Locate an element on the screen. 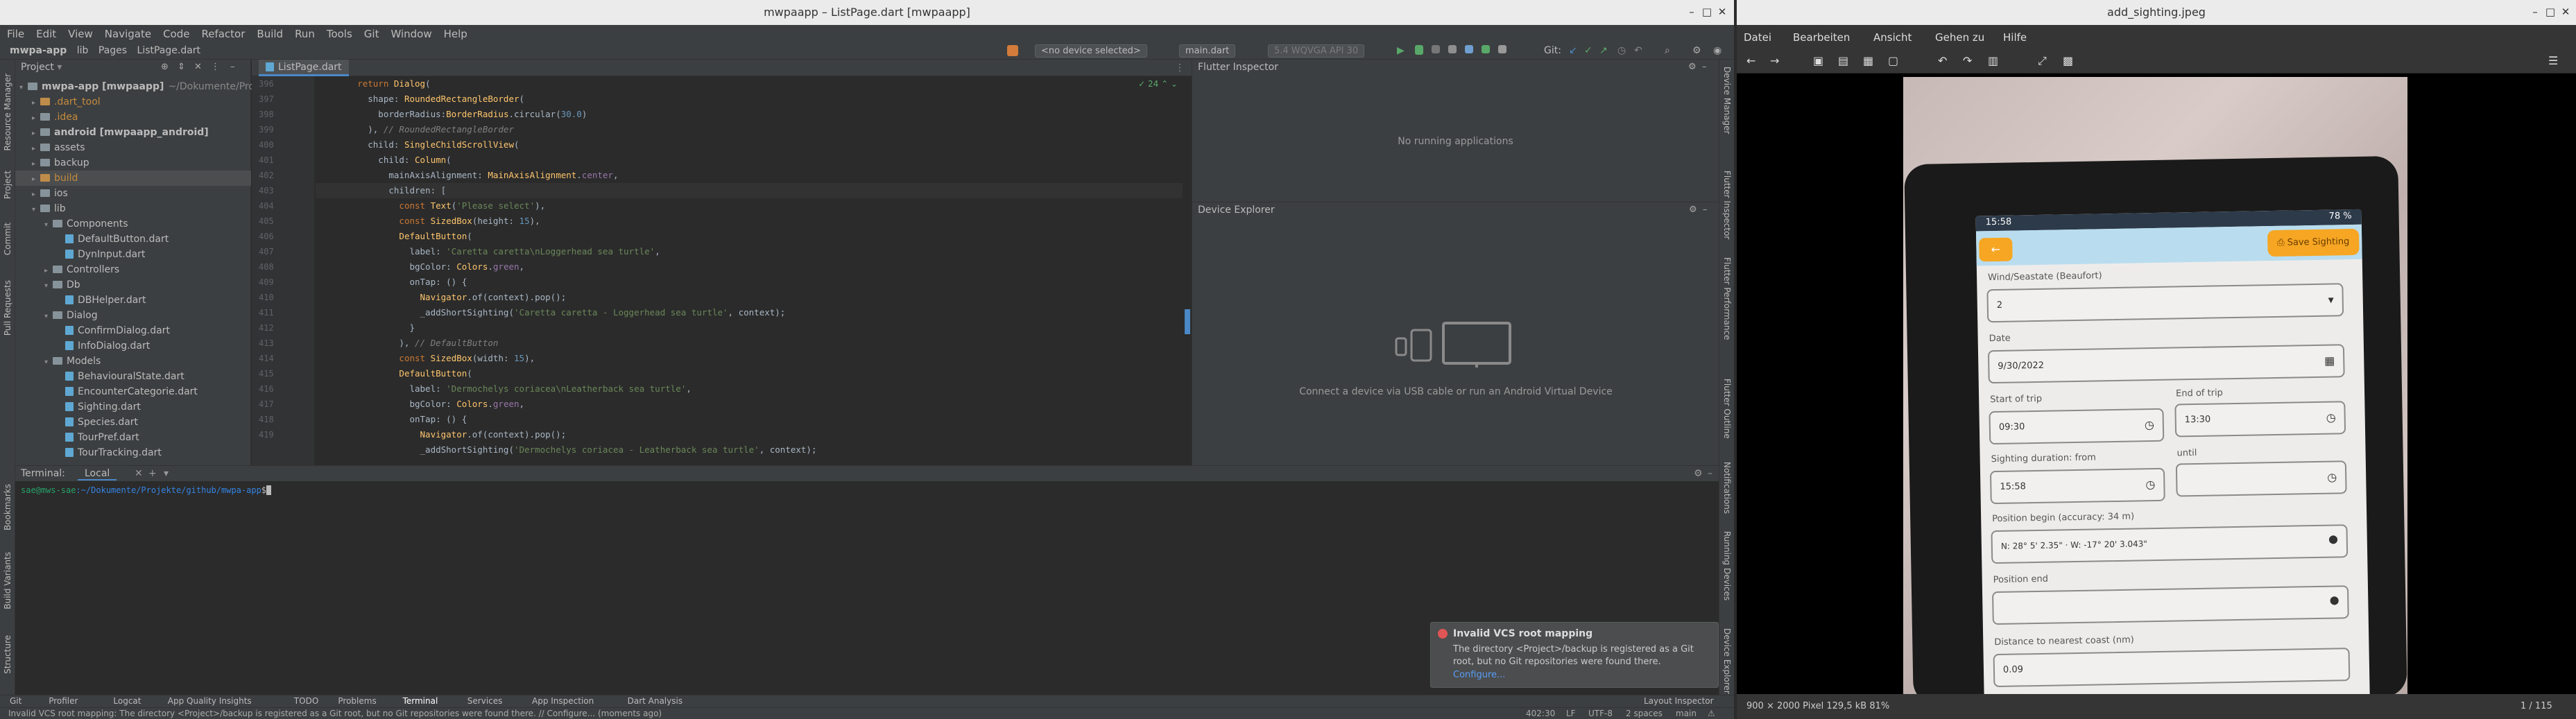 The height and width of the screenshot is (719, 2576). tool-bookmarks: Bookmarks is located at coordinates (7, 507).